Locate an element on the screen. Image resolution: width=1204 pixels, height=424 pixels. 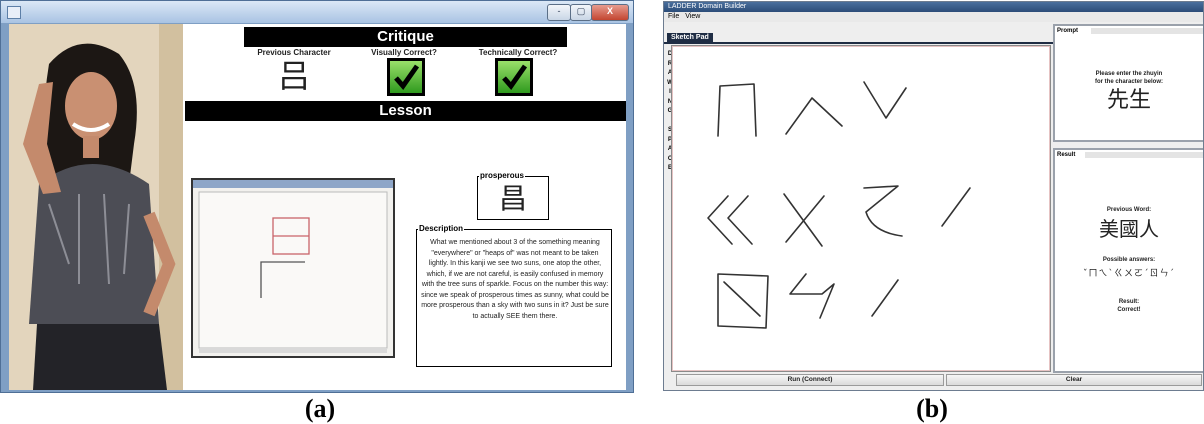
lesson-character-box: 昌 is located at coordinates (513, 198).